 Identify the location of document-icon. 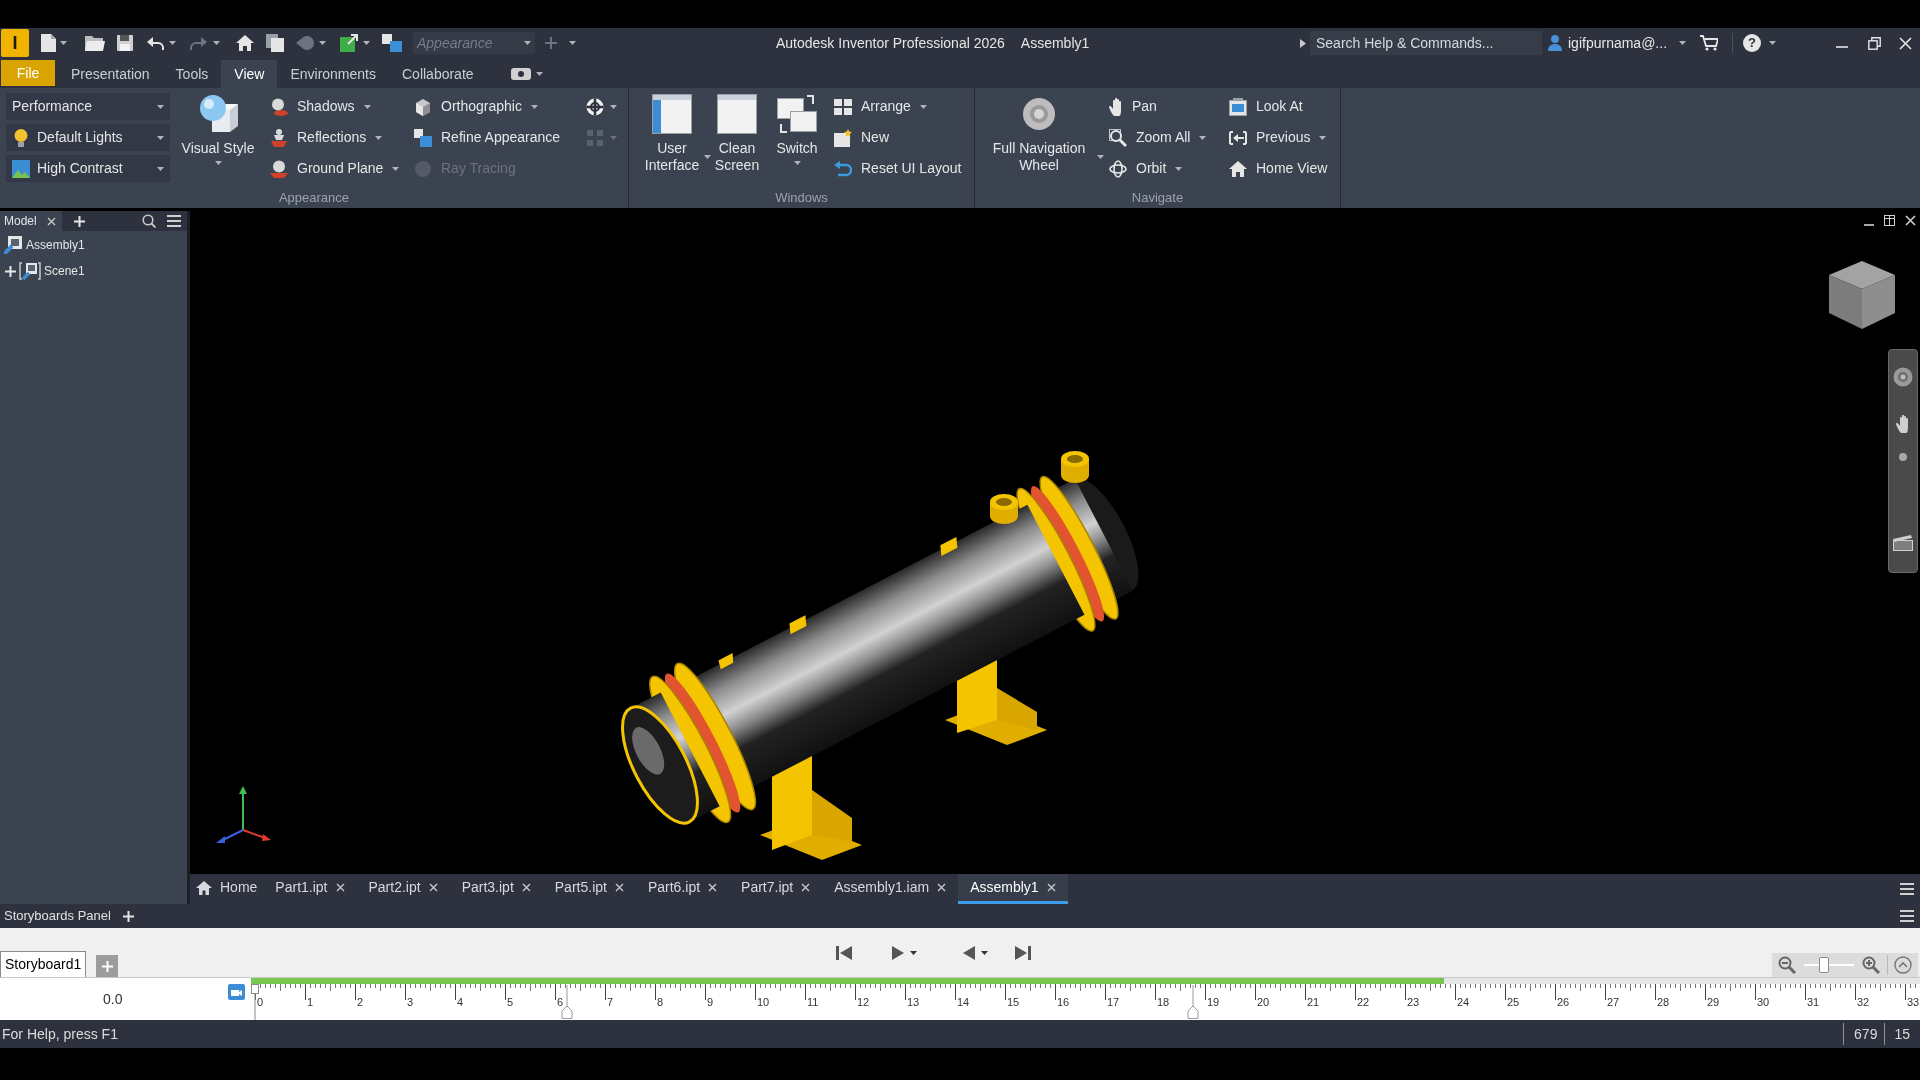
(48, 43).